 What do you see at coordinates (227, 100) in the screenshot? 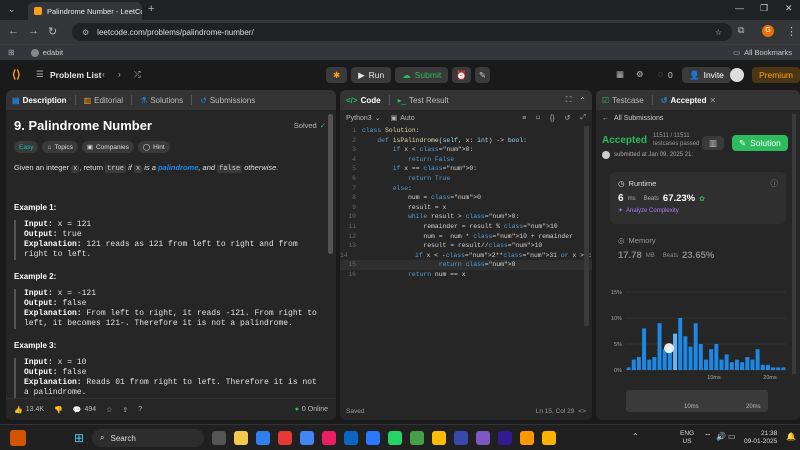
I see `tab-submissions: ↺ Submissions` at bounding box center [227, 100].